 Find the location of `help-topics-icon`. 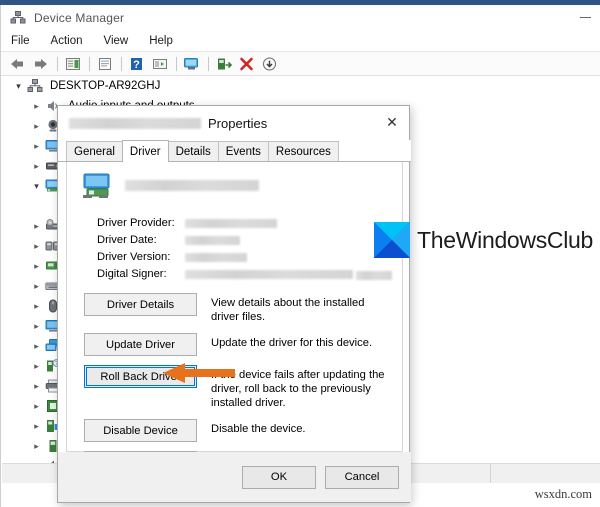

help-topics-icon is located at coordinates (104, 64).